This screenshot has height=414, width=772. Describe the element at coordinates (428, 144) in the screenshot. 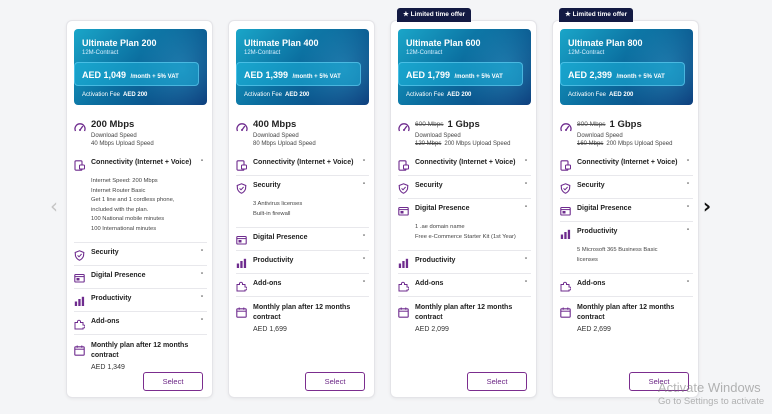

I see `old-upload-speed: 120 Mbps` at that location.